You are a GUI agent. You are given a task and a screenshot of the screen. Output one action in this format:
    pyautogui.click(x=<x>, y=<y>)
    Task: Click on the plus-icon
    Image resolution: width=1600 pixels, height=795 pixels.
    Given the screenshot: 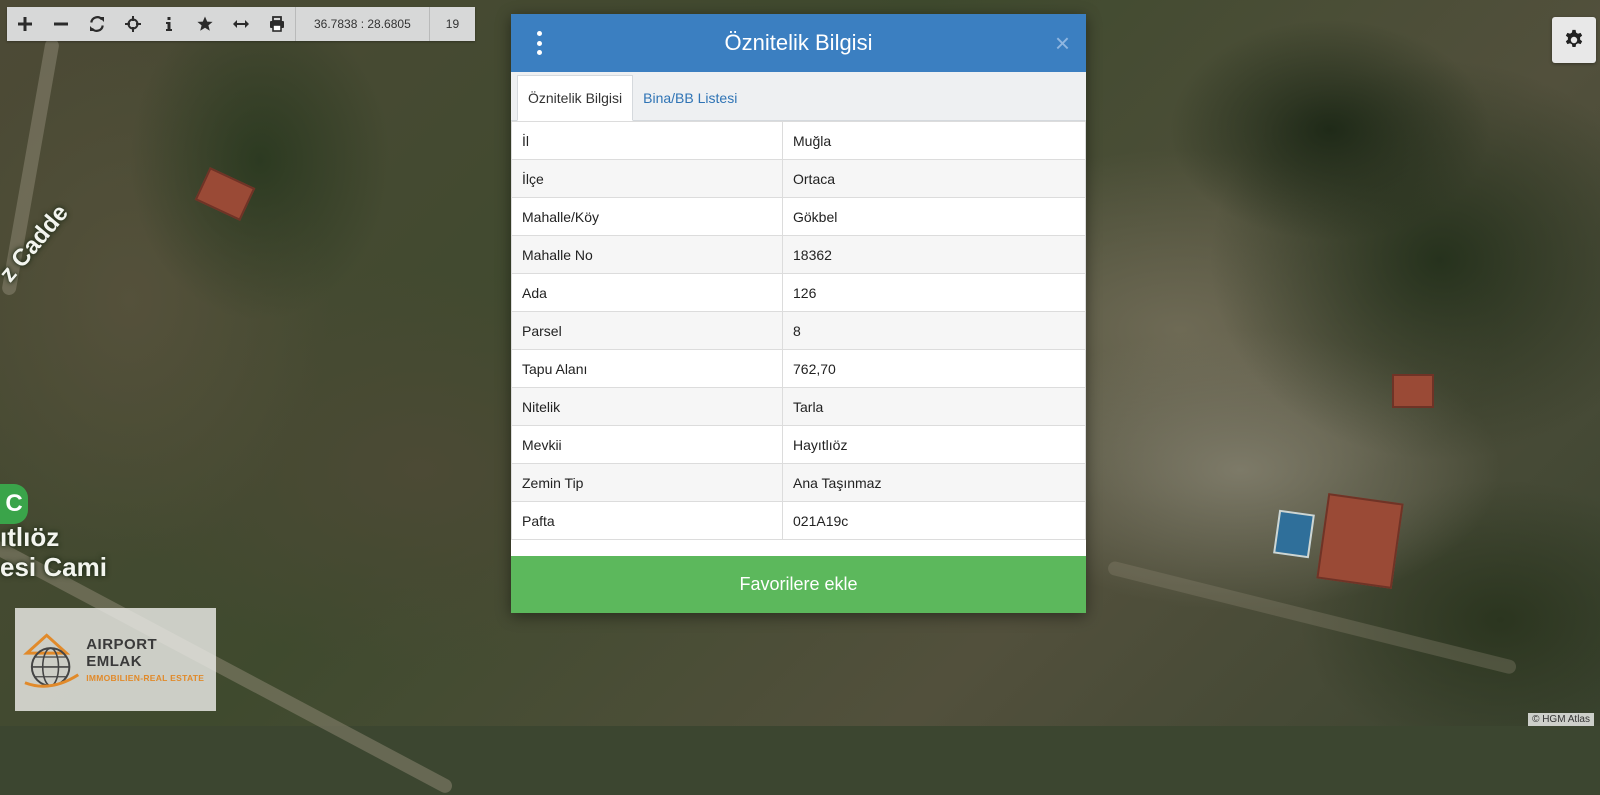 What is the action you would take?
    pyautogui.click(x=25, y=24)
    